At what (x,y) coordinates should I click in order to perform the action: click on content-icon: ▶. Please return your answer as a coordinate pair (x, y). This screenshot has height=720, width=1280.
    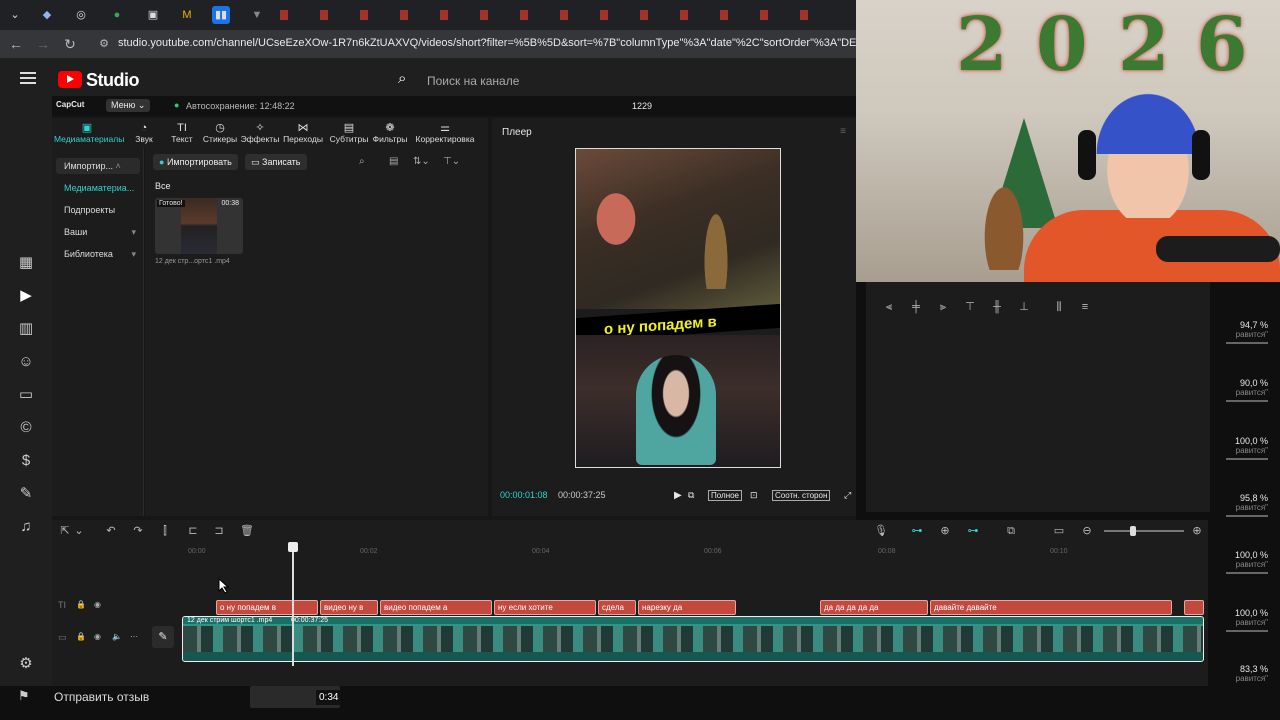
    Looking at the image, I should click on (26, 296).